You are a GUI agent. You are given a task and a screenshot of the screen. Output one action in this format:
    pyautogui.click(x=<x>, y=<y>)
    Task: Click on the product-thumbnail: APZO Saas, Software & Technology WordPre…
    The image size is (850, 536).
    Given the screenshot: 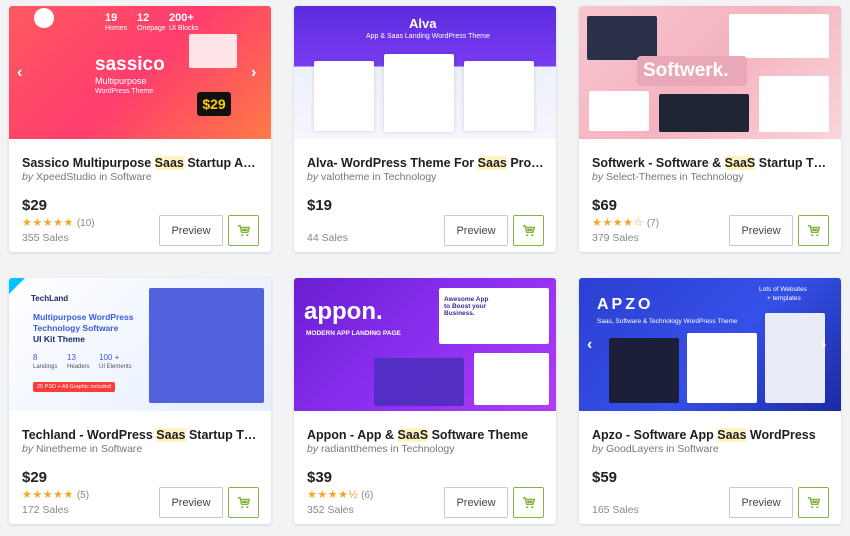 What is the action you would take?
    pyautogui.click(x=710, y=344)
    